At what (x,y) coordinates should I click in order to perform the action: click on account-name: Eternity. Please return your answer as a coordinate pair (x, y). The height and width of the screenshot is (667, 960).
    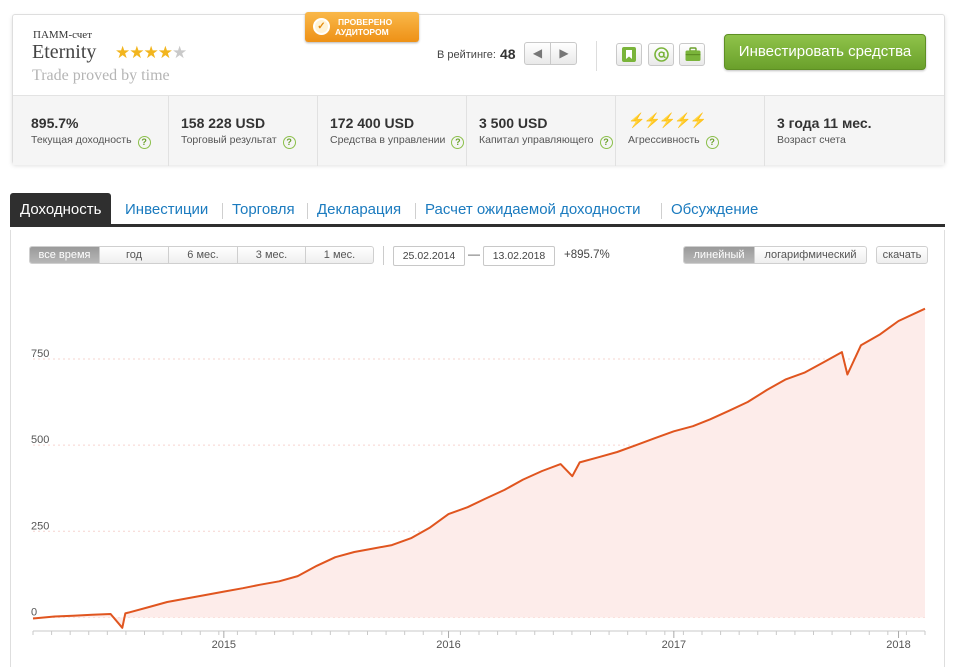
    Looking at the image, I should click on (64, 52).